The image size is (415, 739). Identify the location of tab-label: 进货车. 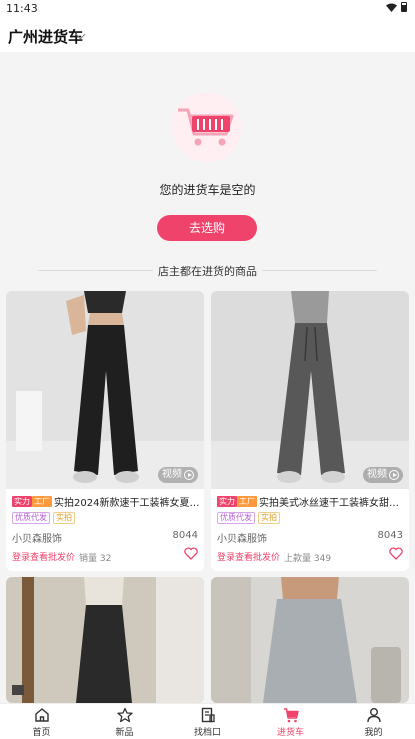
(290, 733).